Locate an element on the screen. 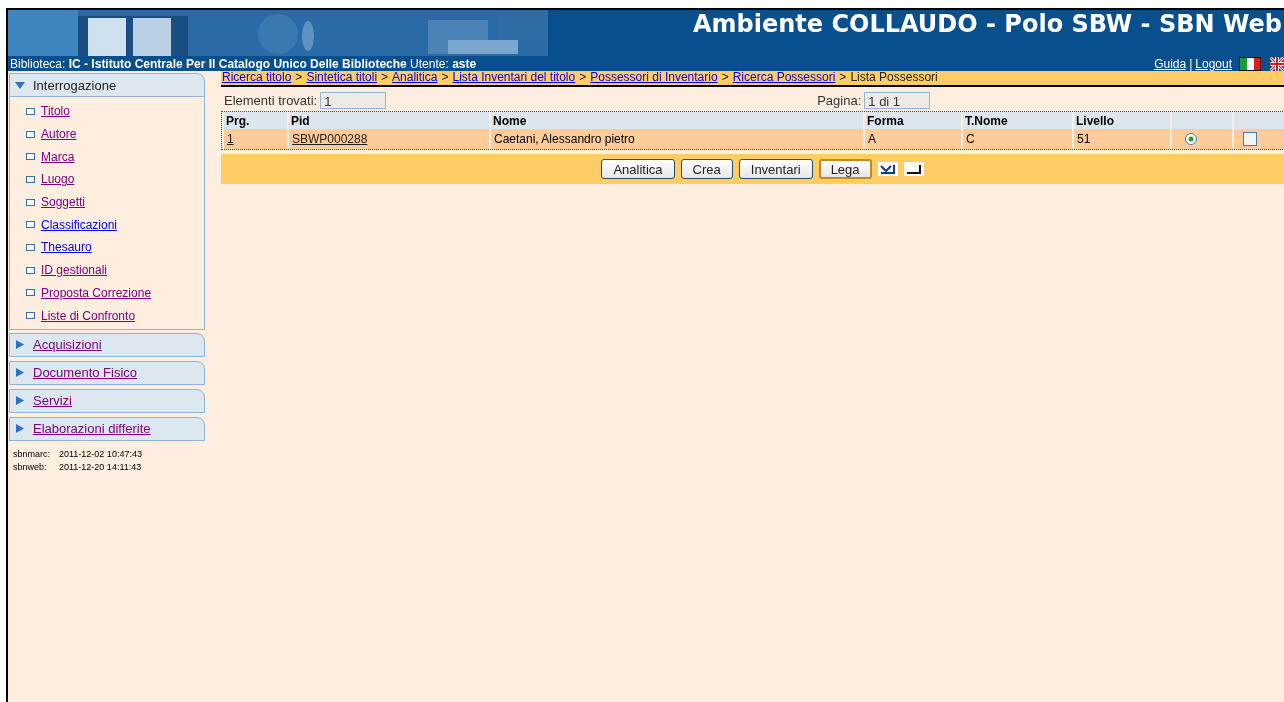 Image resolution: width=1284 pixels, height=702 pixels. table-link: SBWP000288 is located at coordinates (330, 139).